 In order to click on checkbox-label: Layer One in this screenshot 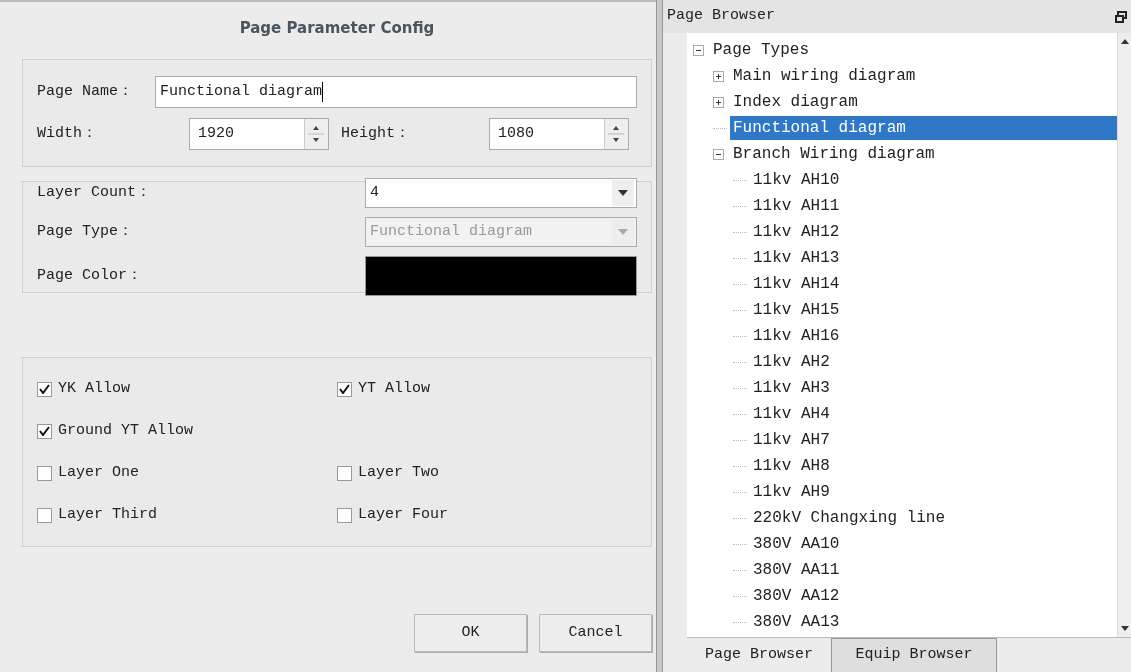, I will do `click(98, 472)`.